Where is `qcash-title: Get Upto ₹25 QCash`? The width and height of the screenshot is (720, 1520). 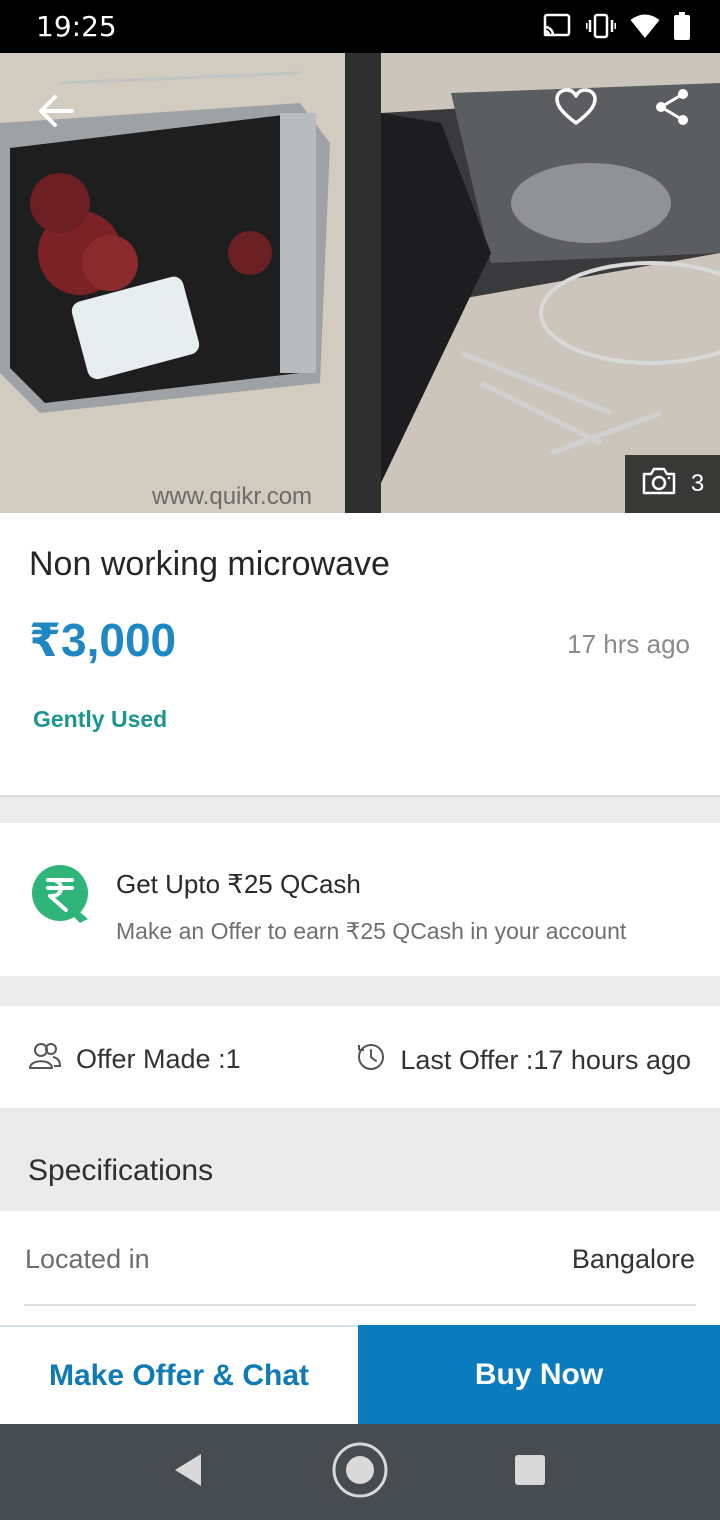 qcash-title: Get Upto ₹25 QCash is located at coordinates (238, 884).